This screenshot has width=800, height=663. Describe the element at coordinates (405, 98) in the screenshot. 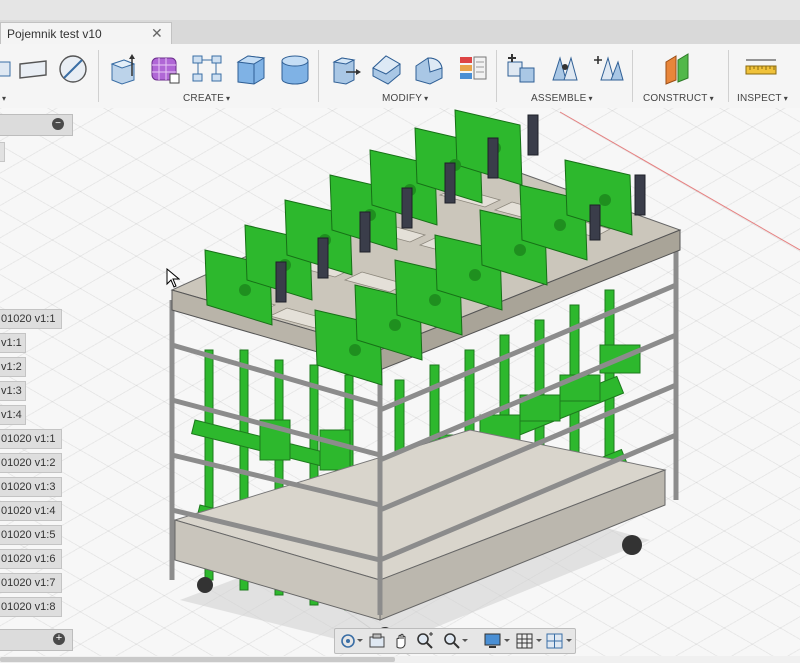

I see `modify-menu: MODIFY ▾` at that location.